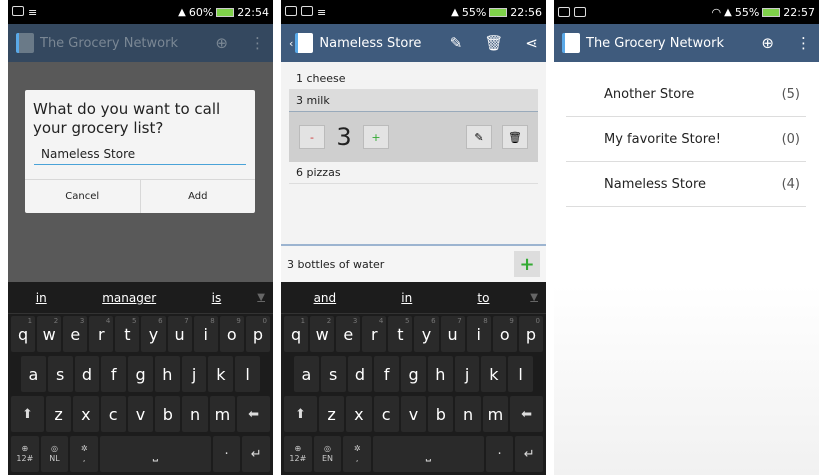 Image resolution: width=819 pixels, height=475 pixels. I want to click on suggestion-word: is, so click(217, 298).